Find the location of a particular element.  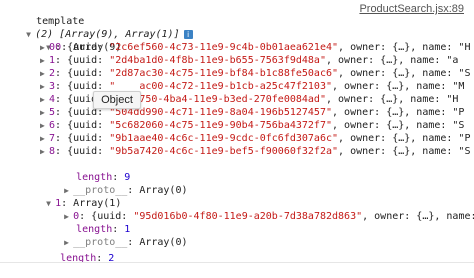

divider is located at coordinates (237, 262).